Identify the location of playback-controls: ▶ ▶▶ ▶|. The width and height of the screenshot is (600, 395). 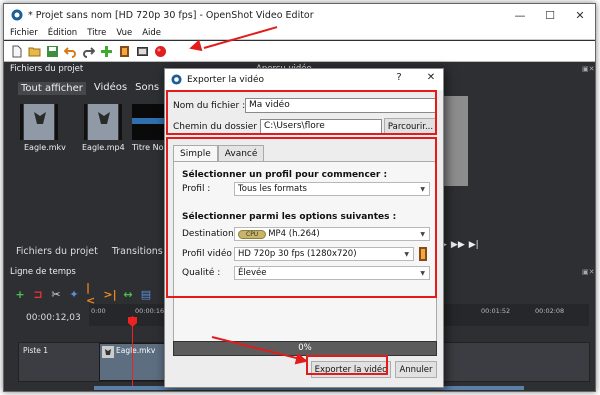
(459, 245).